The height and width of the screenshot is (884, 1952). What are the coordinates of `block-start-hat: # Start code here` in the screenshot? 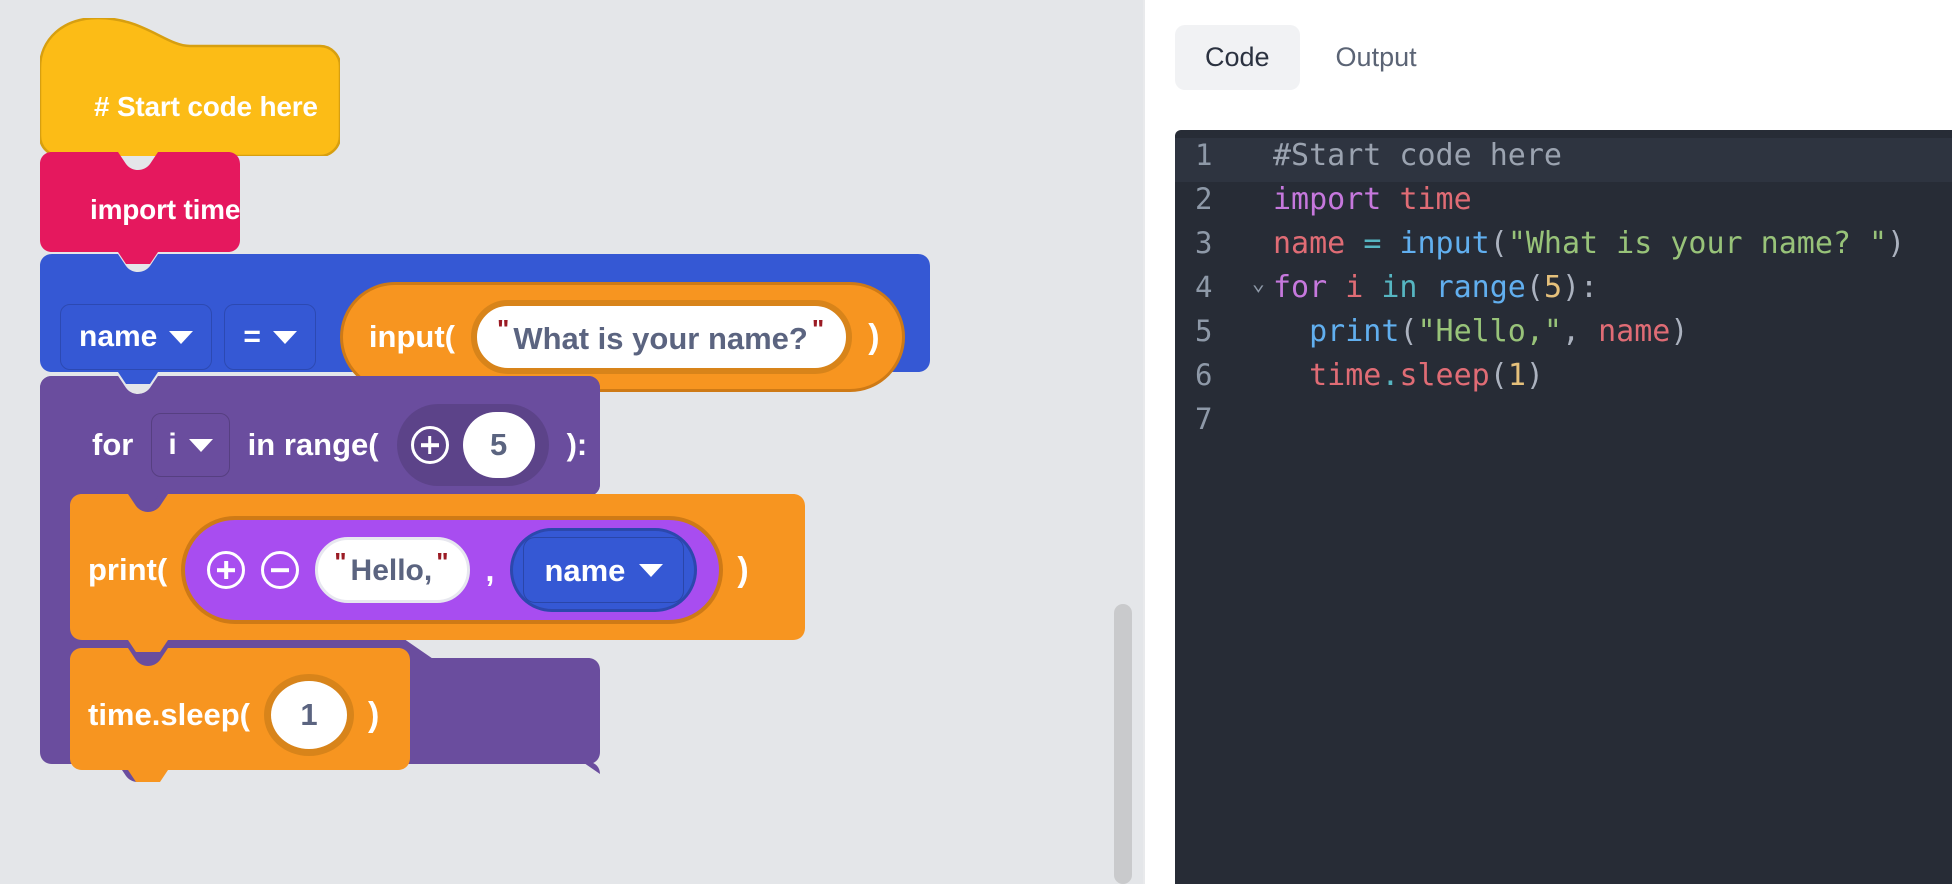 It's located at (190, 87).